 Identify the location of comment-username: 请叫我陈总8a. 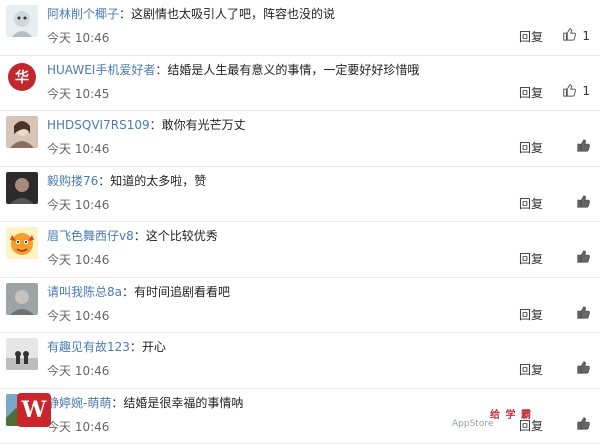
(84, 292).